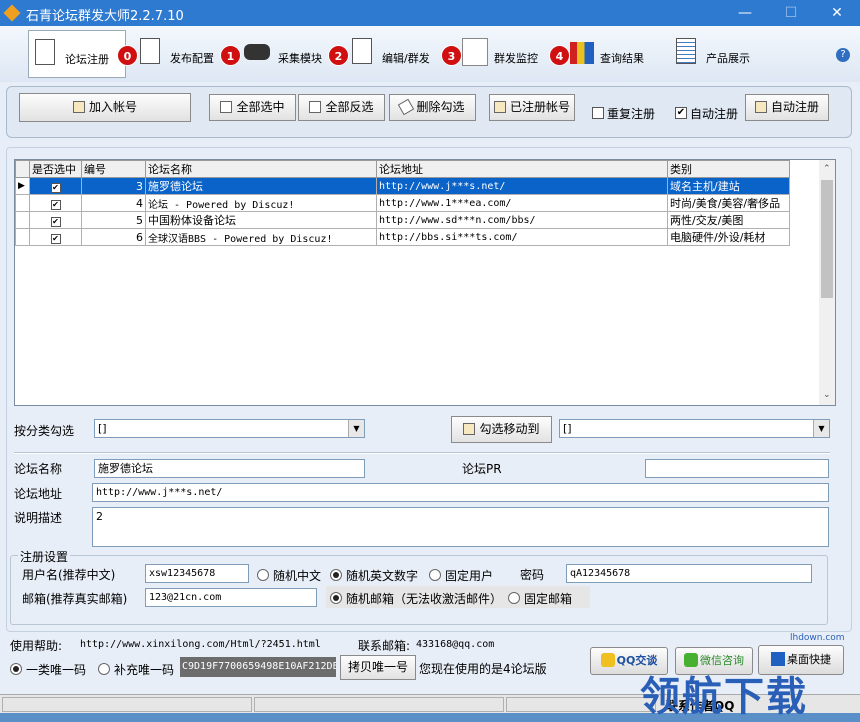 The width and height of the screenshot is (860, 722). What do you see at coordinates (522, 169) in the screenshot?
I see `column-header: 论坛地址` at bounding box center [522, 169].